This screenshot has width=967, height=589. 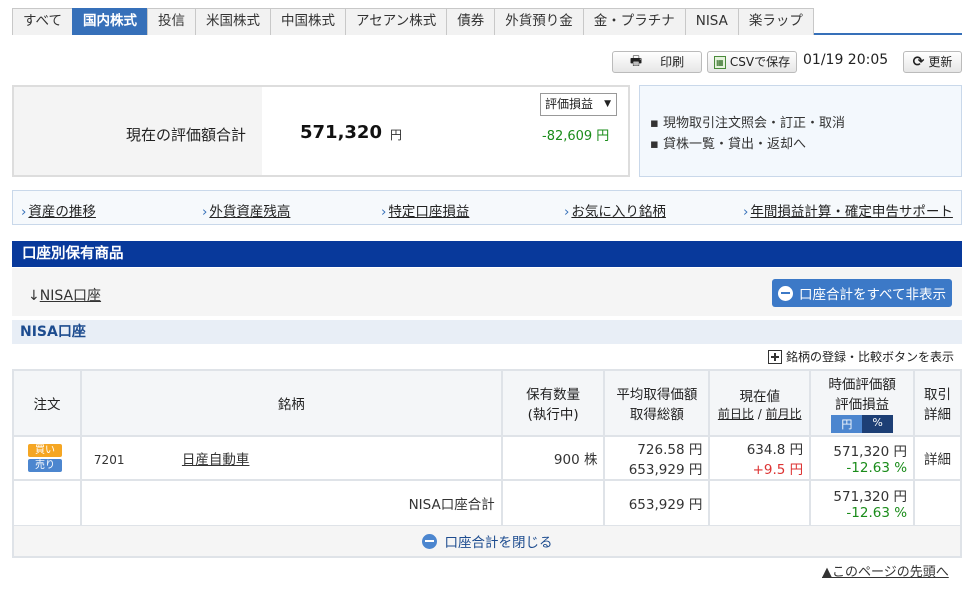 I want to click on detail-link: 詳細, so click(x=937, y=458).